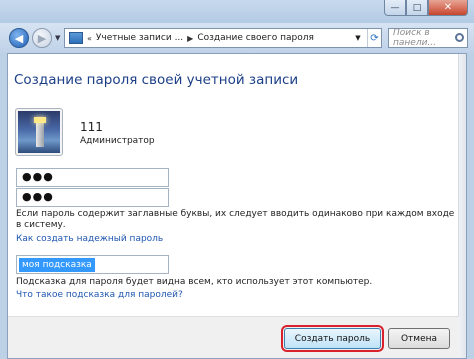  What do you see at coordinates (448, 8) in the screenshot?
I see `close-button: ✕` at bounding box center [448, 8].